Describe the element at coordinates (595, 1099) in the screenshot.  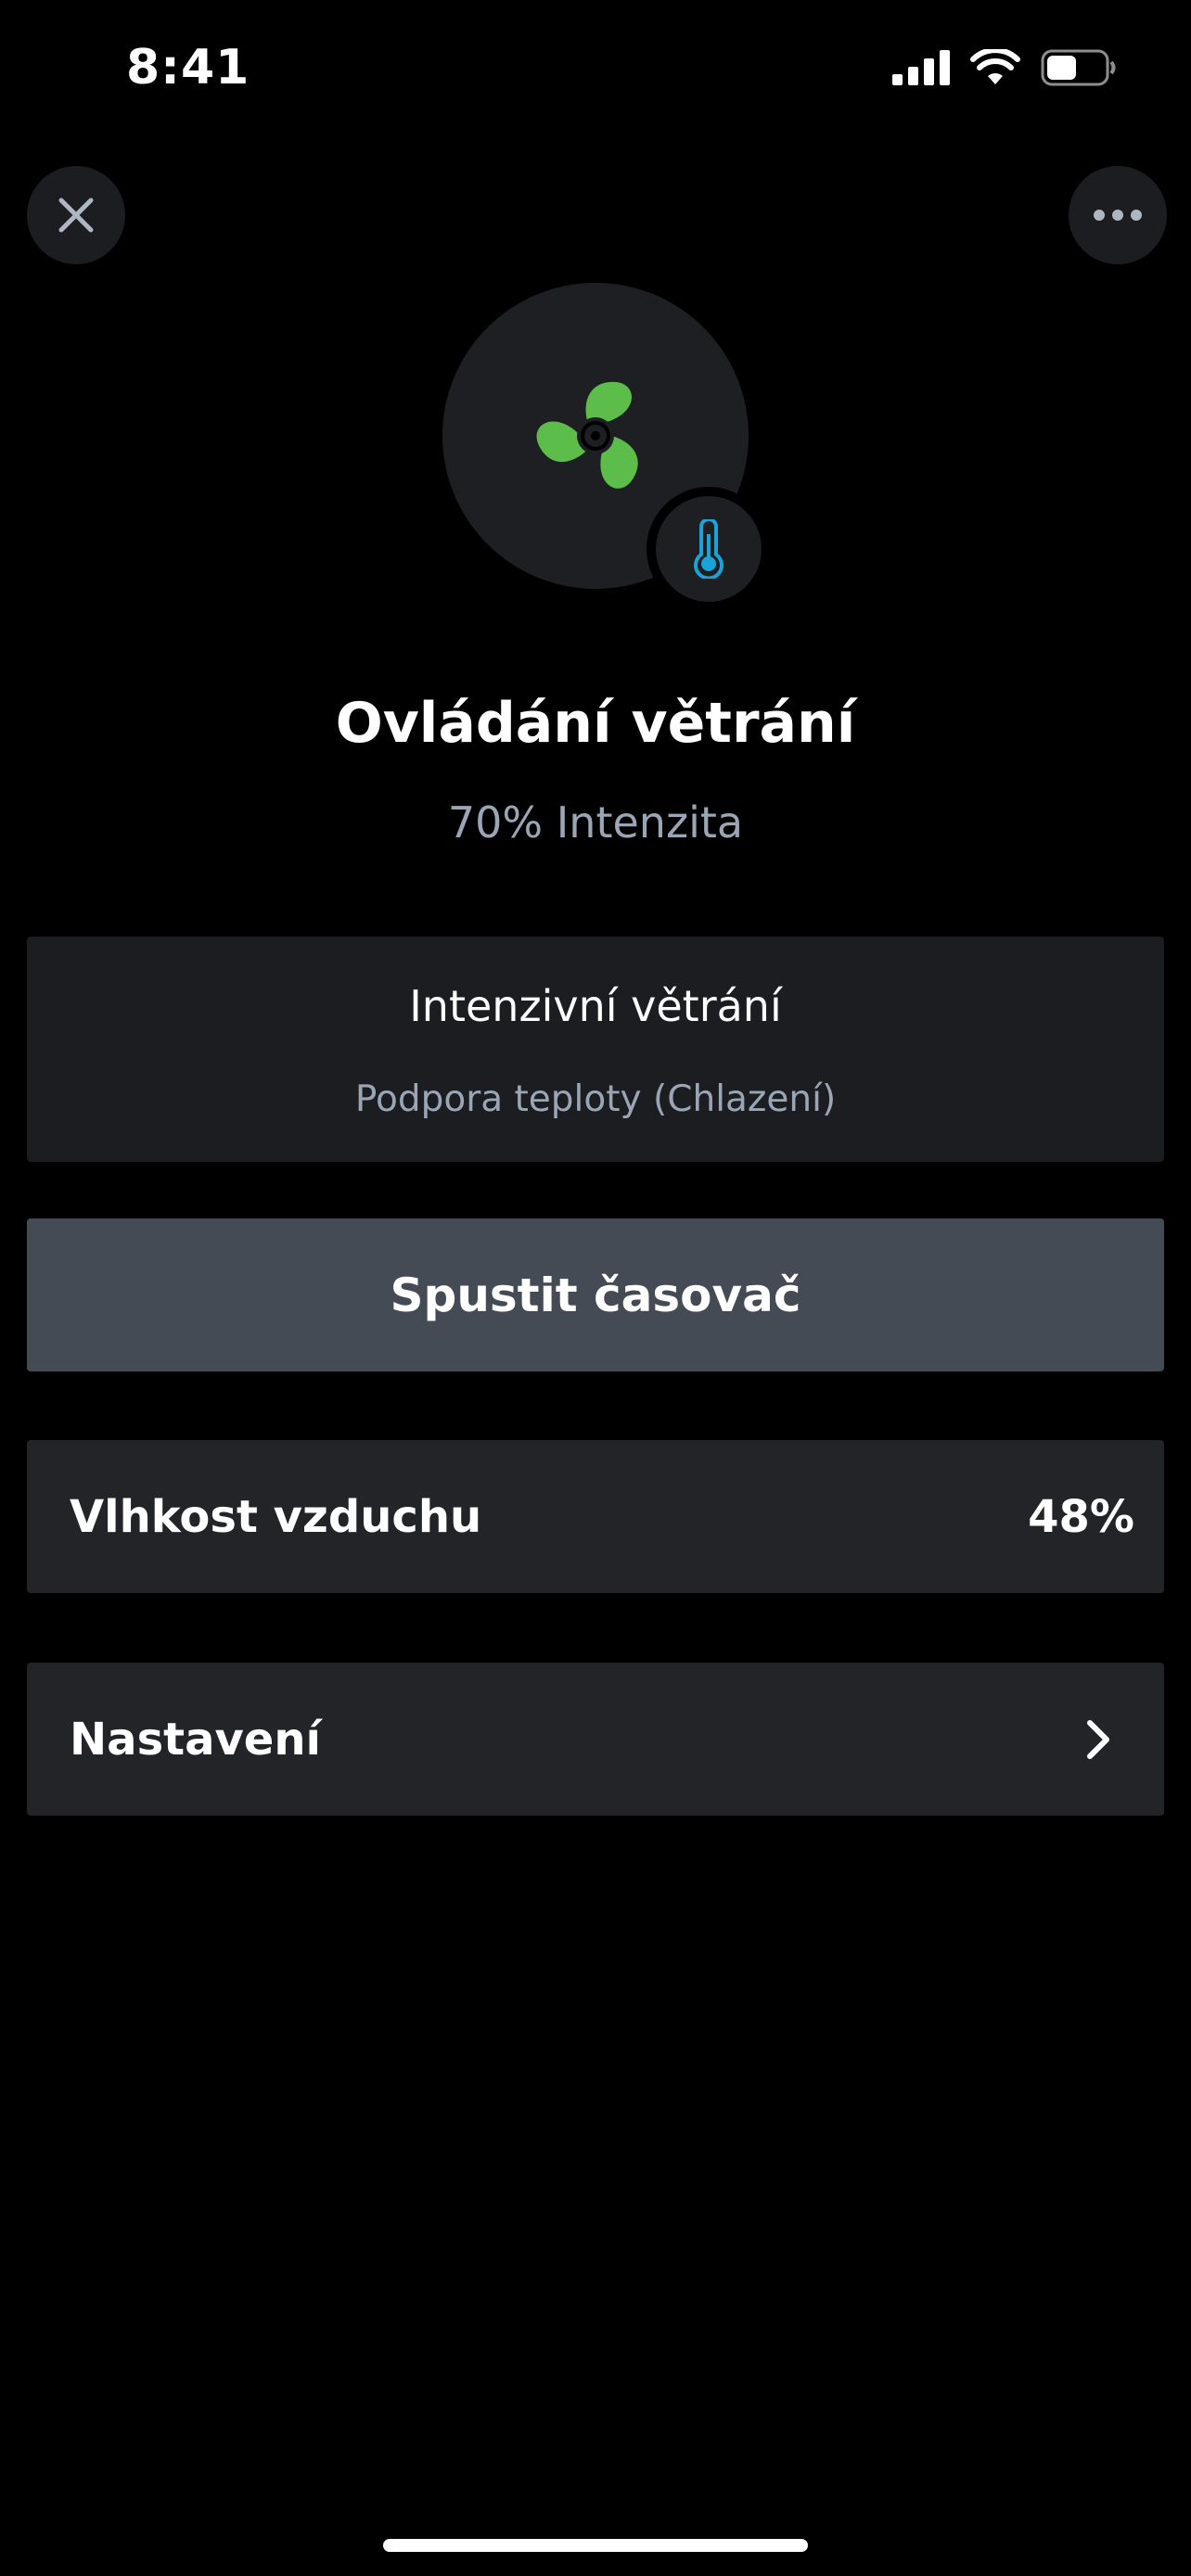
I see `mode-detail: Podpora teploty (Chlazení)` at that location.